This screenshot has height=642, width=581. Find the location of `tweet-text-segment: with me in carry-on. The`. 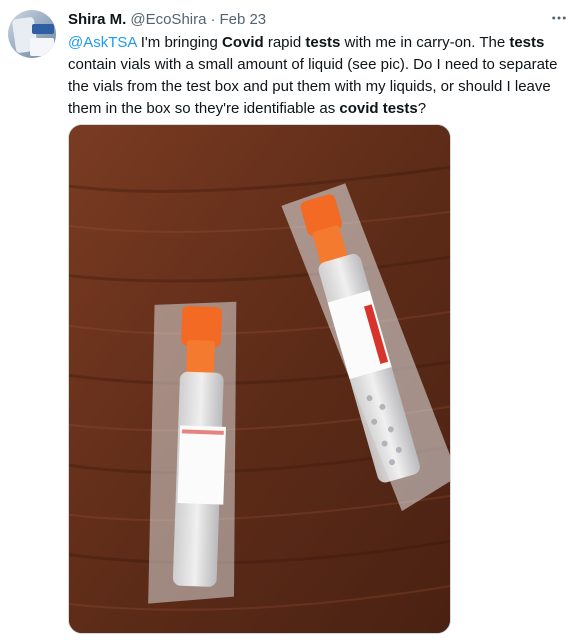

tweet-text-segment: with me in carry-on. The is located at coordinates (425, 42).